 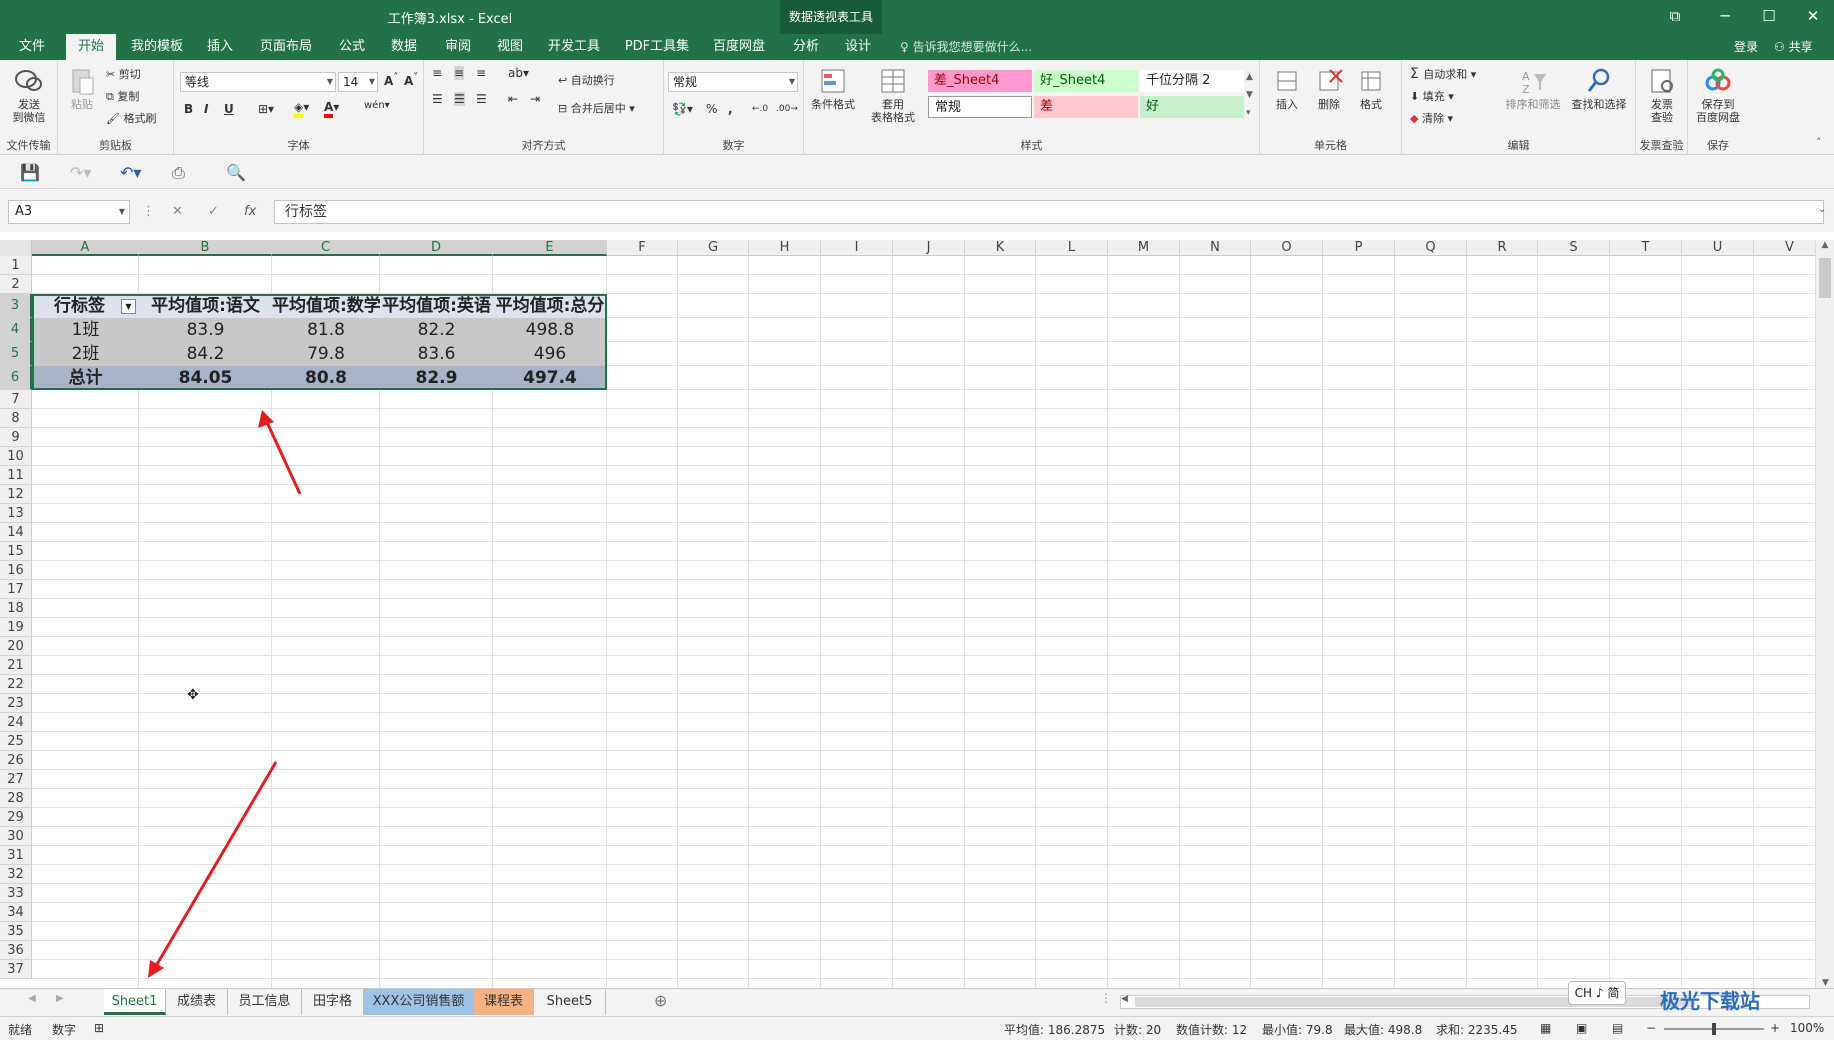 What do you see at coordinates (16, 855) in the screenshot?
I see `row-header-31: 31` at bounding box center [16, 855].